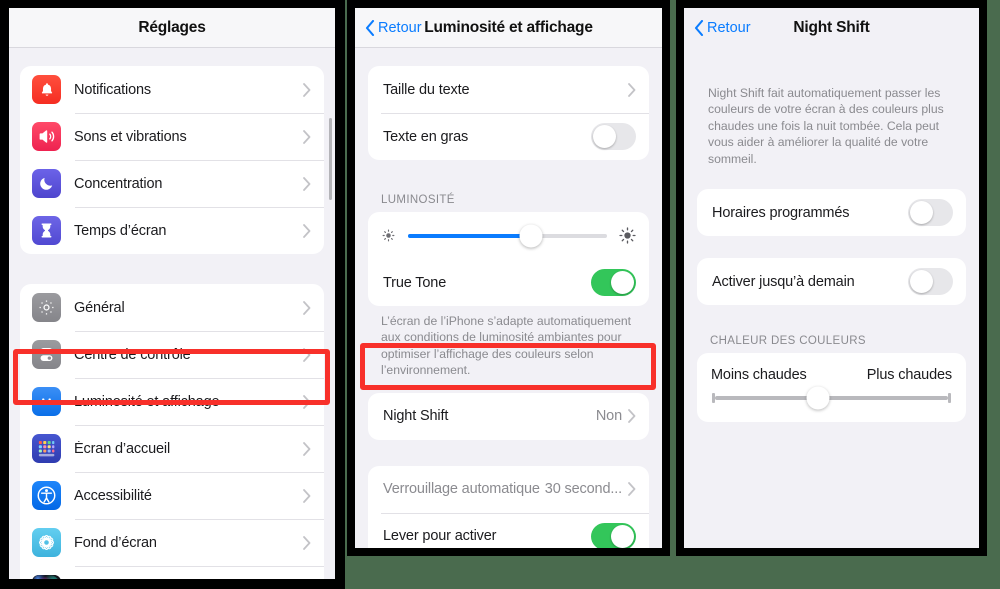  What do you see at coordinates (113, 89) in the screenshot?
I see `sidebar-item-label: Notifications` at bounding box center [113, 89].